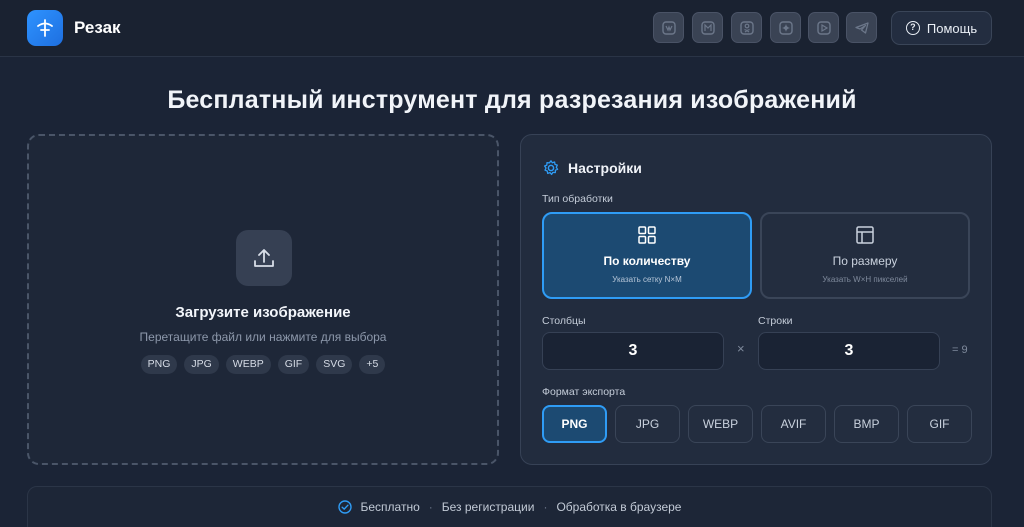  Describe the element at coordinates (577, 199) in the screenshot. I see `processing-type-label: Тип обработки` at that location.